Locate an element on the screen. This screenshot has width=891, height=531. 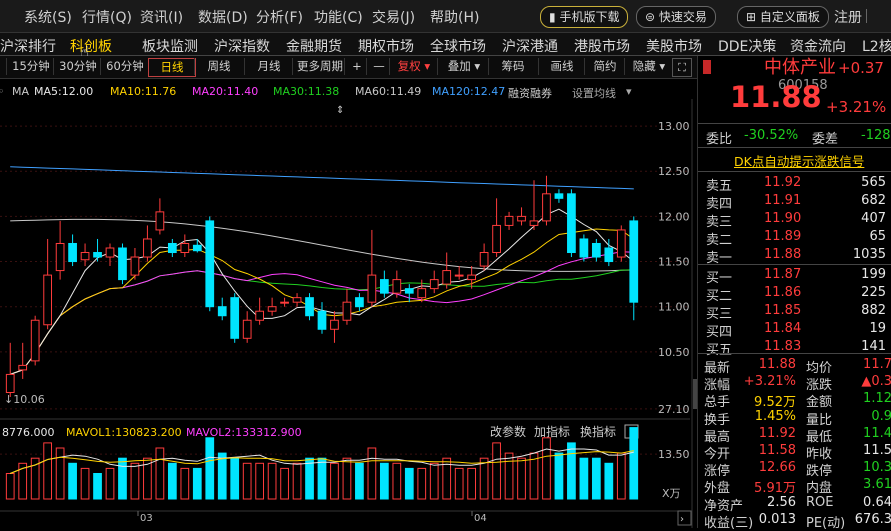
bids-row: 买三 11.85 882 is located at coordinates (794, 312).